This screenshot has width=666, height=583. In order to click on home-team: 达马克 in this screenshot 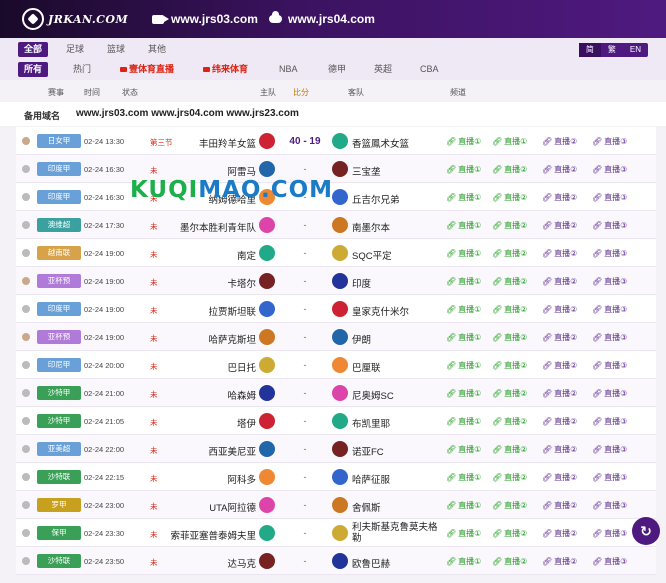, I will do `click(241, 563)`.